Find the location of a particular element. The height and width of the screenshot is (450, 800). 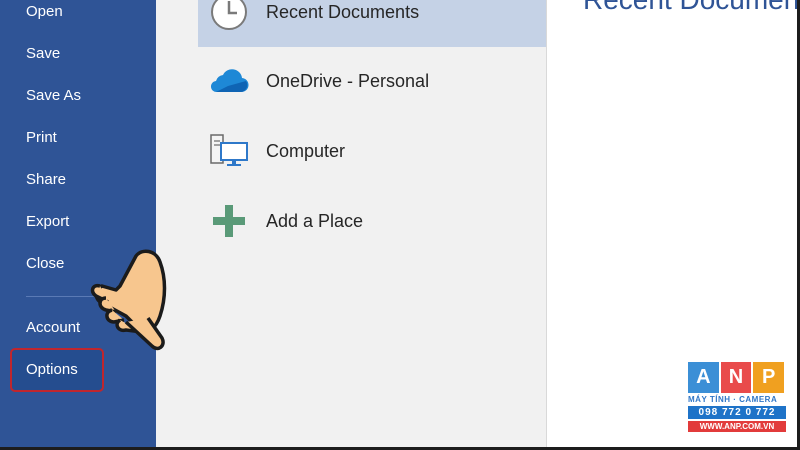

clock-icon is located at coordinates (229, 17).